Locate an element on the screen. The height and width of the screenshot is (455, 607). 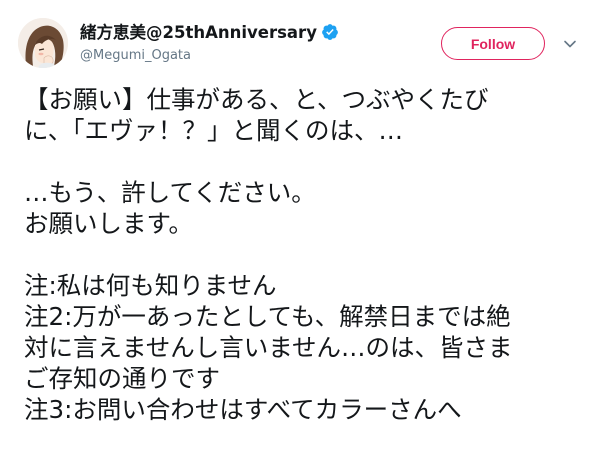
follow-button: Follow is located at coordinates (493, 43).